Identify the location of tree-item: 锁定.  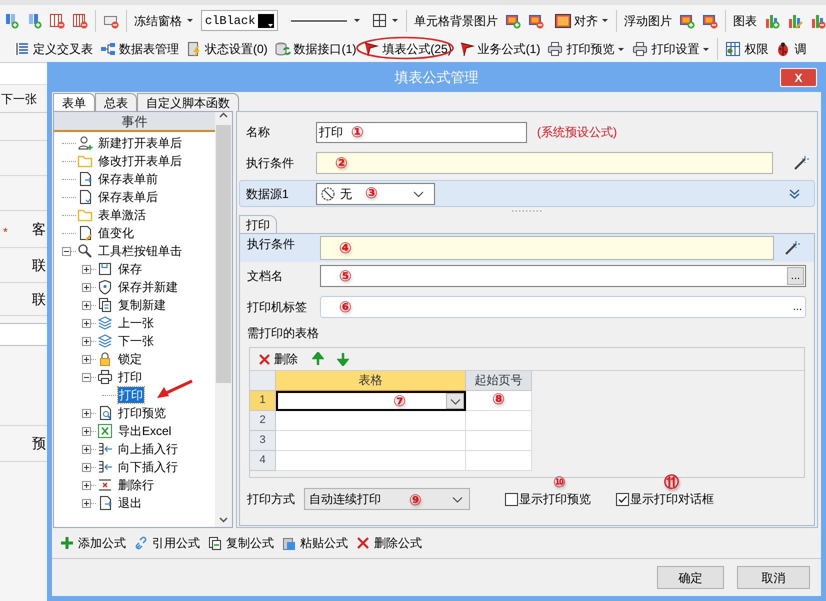
(130, 359).